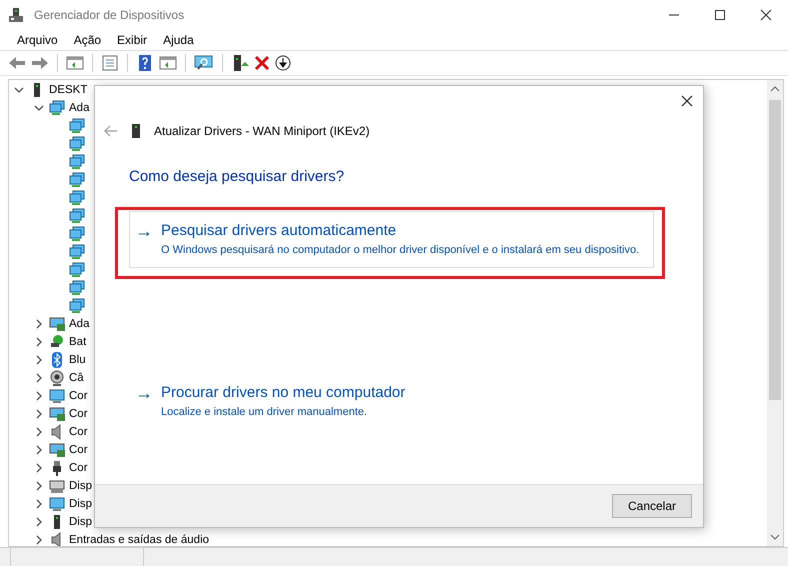 This screenshot has width=788, height=566. Describe the element at coordinates (262, 63) in the screenshot. I see `remove-icon` at that location.